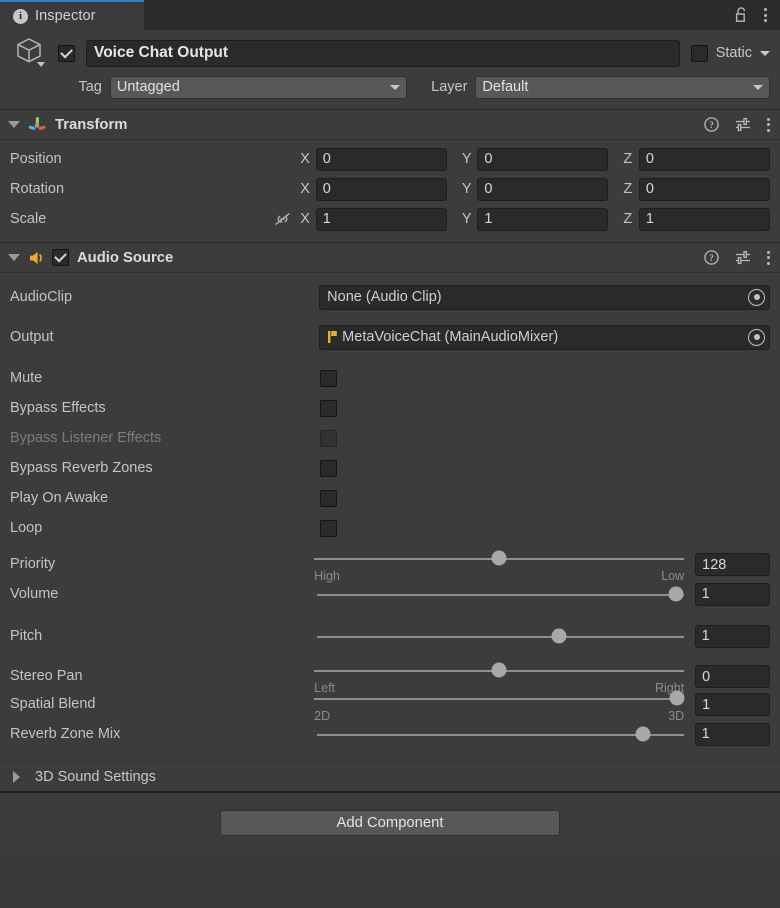 This screenshot has height=908, width=780. I want to click on audio-source-header: Audio Source ?, so click(390, 258).